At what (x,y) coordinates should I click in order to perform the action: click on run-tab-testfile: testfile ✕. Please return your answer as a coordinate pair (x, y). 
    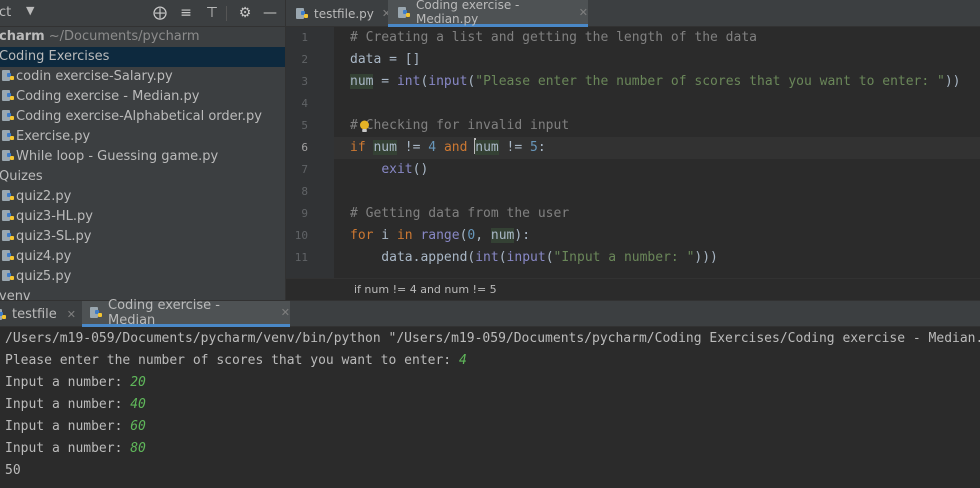
    Looking at the image, I should click on (40, 314).